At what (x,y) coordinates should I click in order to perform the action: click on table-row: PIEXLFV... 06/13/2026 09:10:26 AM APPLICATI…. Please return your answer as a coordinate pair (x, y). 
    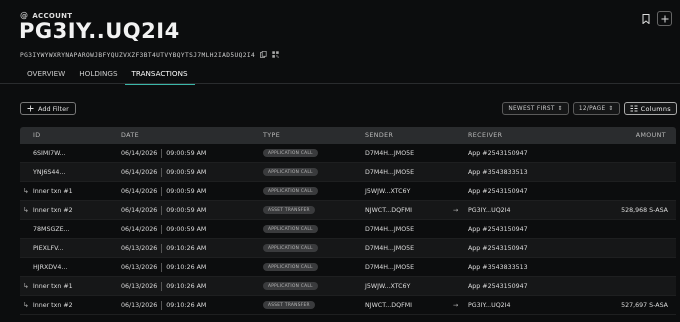
    Looking at the image, I should click on (348, 248).